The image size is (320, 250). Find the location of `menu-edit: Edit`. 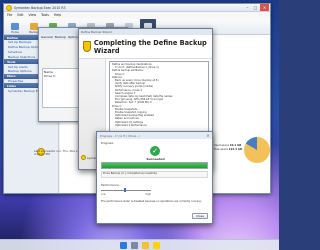

menu-edit: Edit is located at coordinates (20, 15).